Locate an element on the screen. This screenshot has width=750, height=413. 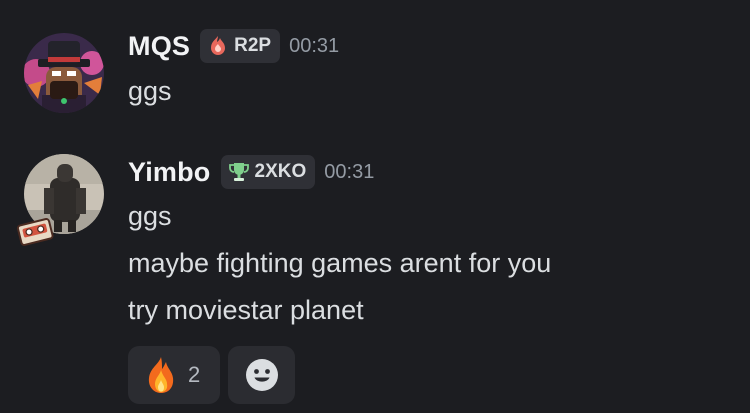
reactions-bar: 2 is located at coordinates (215, 375).